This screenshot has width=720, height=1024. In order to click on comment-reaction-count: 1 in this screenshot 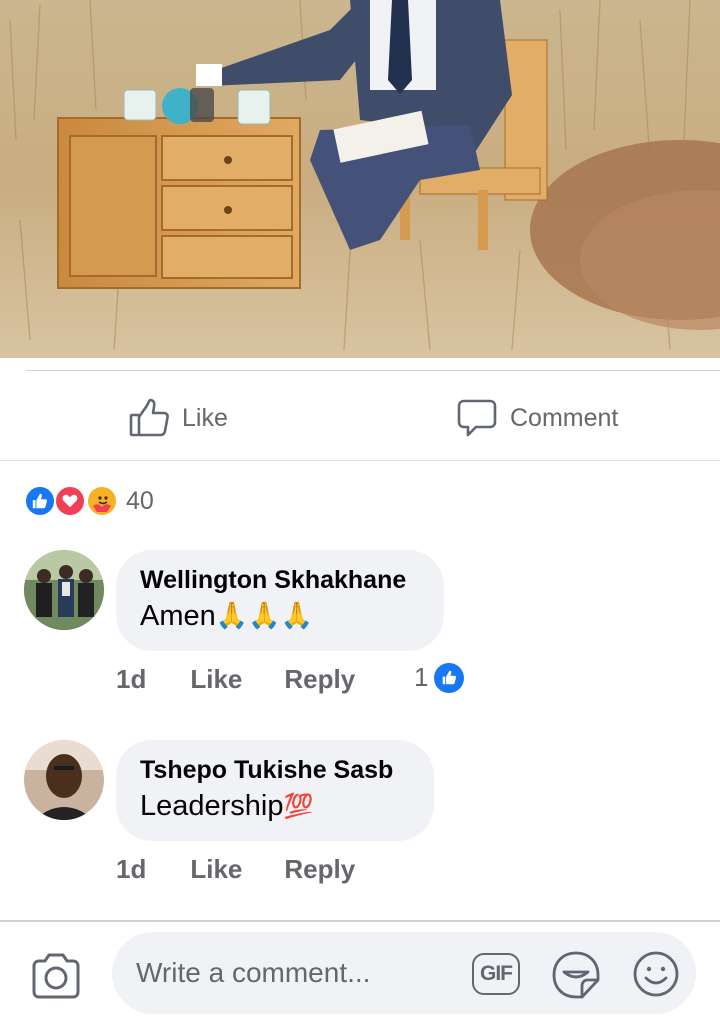, I will do `click(439, 677)`.